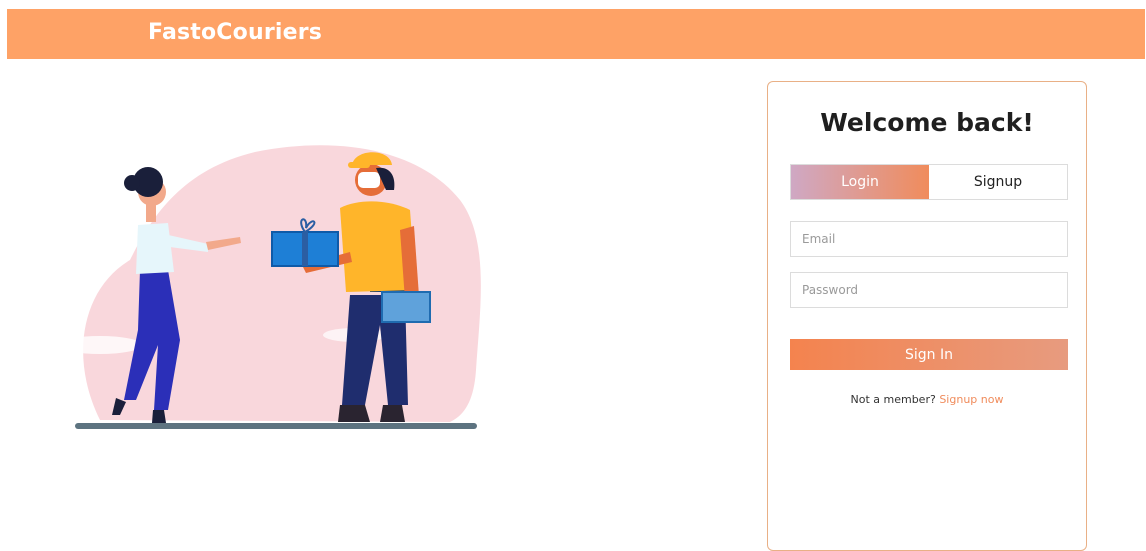 This screenshot has width=1146, height=551. I want to click on sign-in-button: Sign In, so click(929, 354).